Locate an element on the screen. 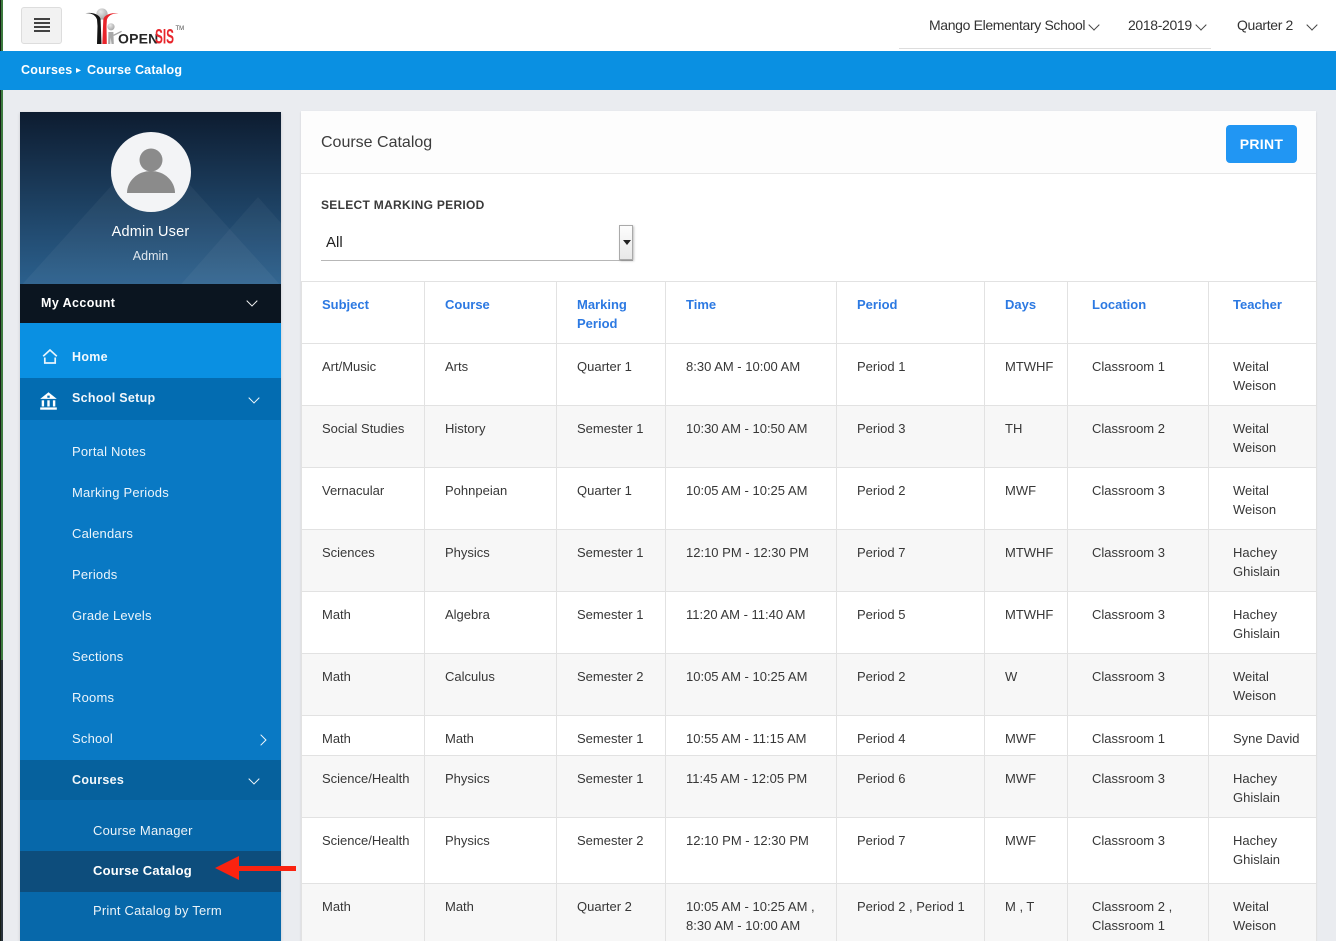 The height and width of the screenshot is (941, 1336). svg-text: OPEN is located at coordinates (138, 39).